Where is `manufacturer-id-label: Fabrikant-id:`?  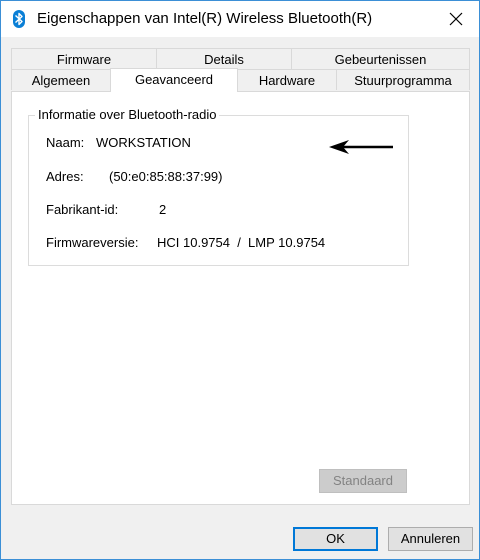 manufacturer-id-label: Fabrikant-id: is located at coordinates (82, 209).